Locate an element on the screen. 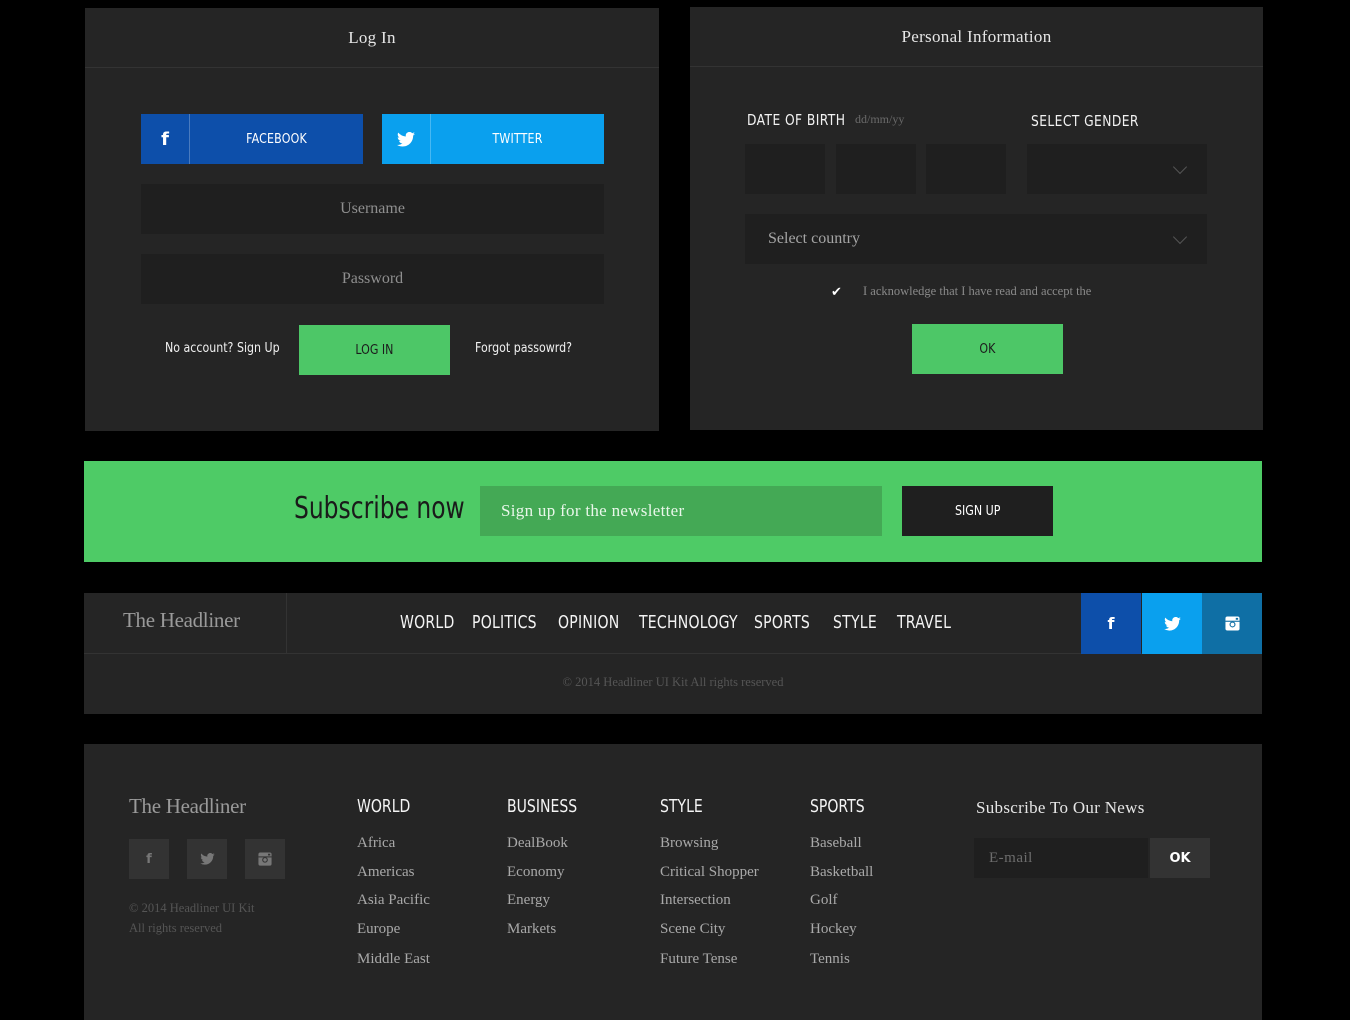  email-ok-button: OK is located at coordinates (1180, 858).